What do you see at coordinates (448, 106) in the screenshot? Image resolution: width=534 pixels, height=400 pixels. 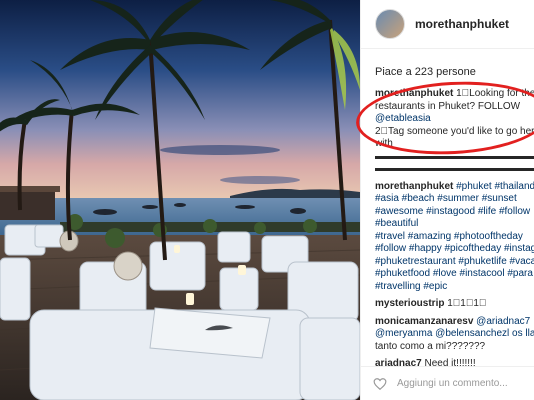 I see `caption-line-2: restaurants in Phuket? FOLLOW` at bounding box center [448, 106].